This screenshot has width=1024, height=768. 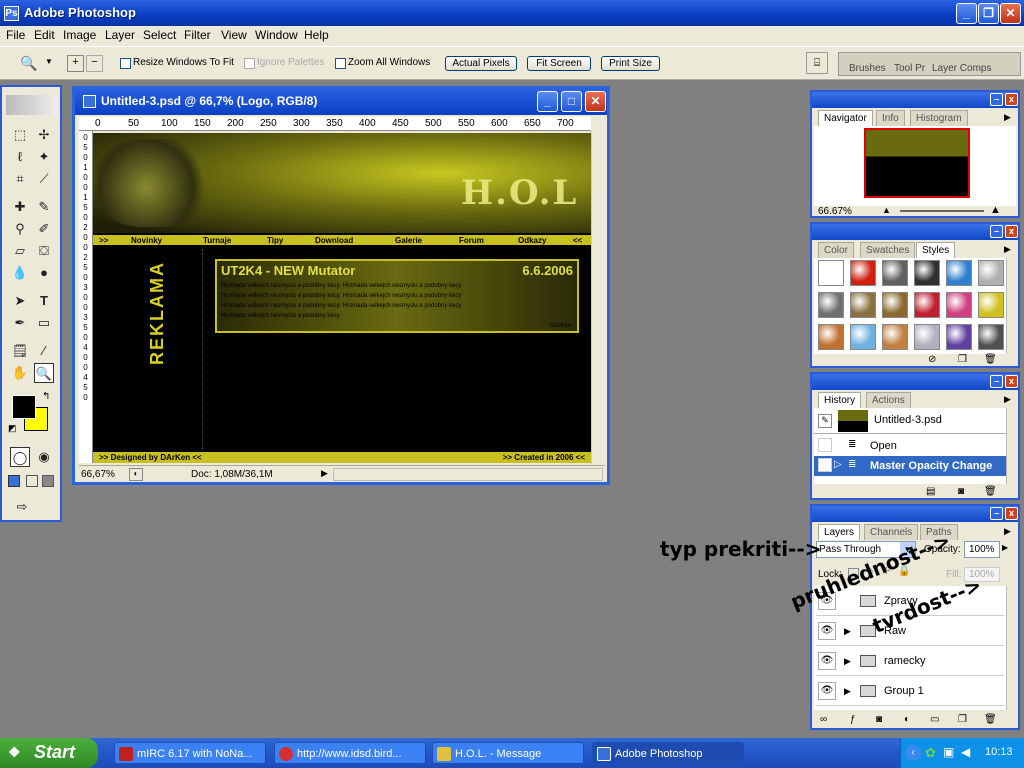 What do you see at coordinates (547, 101) in the screenshot?
I see `doc-minimize-button: _` at bounding box center [547, 101].